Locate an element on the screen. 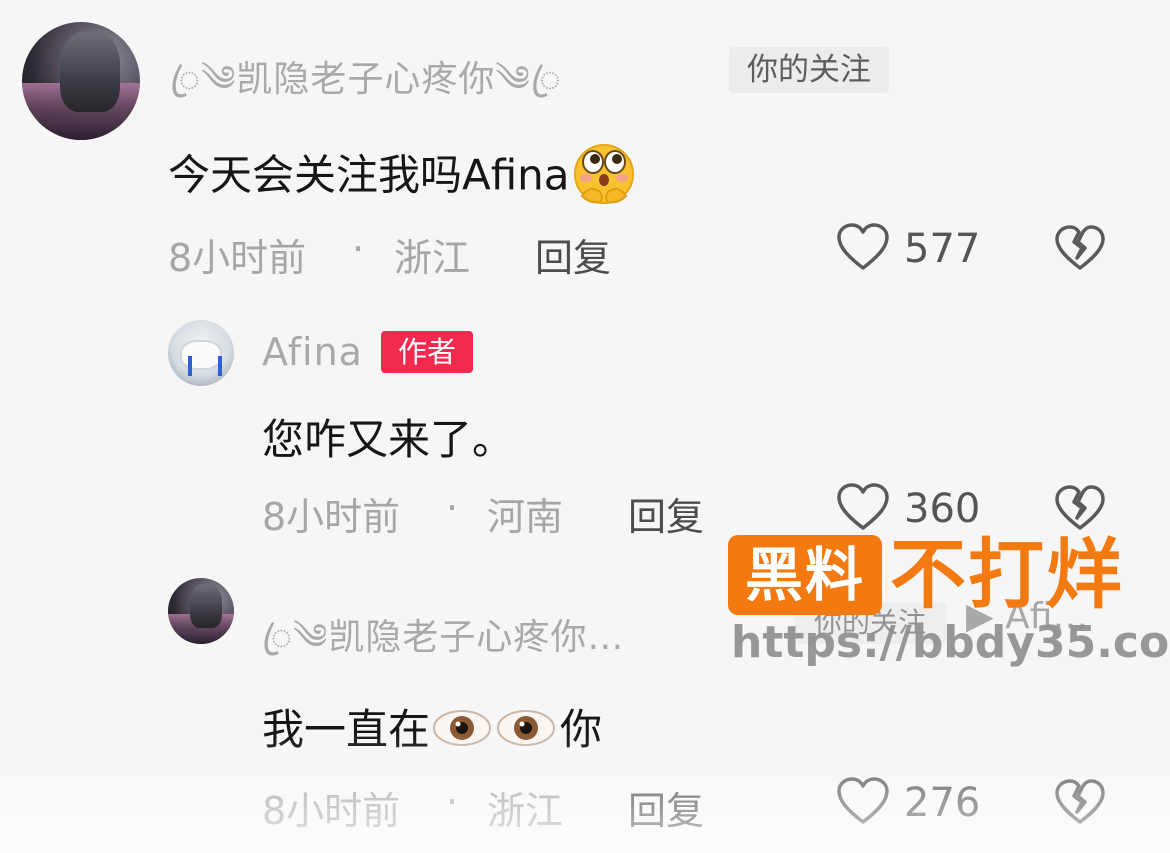 The image size is (1170, 853). following-badge: 你的关注 is located at coordinates (809, 70).